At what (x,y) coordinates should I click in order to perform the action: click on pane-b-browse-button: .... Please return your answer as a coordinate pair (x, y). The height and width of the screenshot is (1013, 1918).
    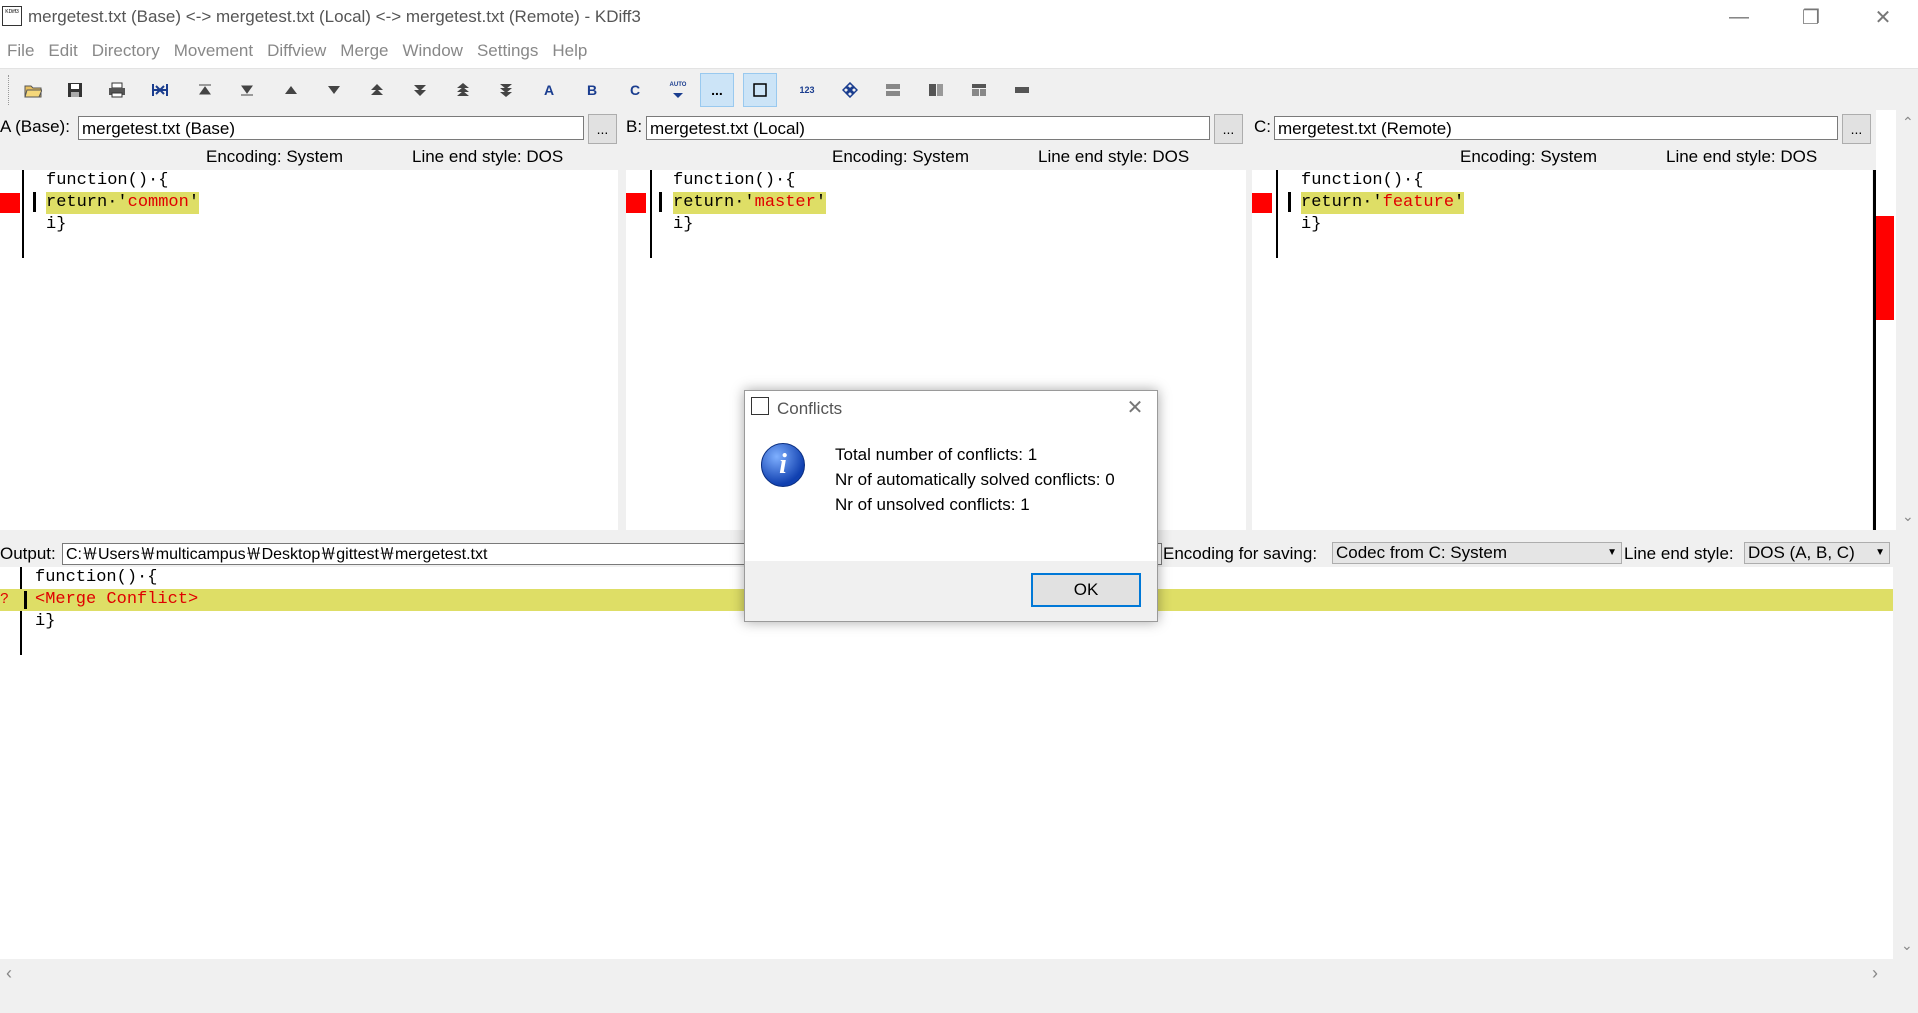
    Looking at the image, I should click on (1228, 129).